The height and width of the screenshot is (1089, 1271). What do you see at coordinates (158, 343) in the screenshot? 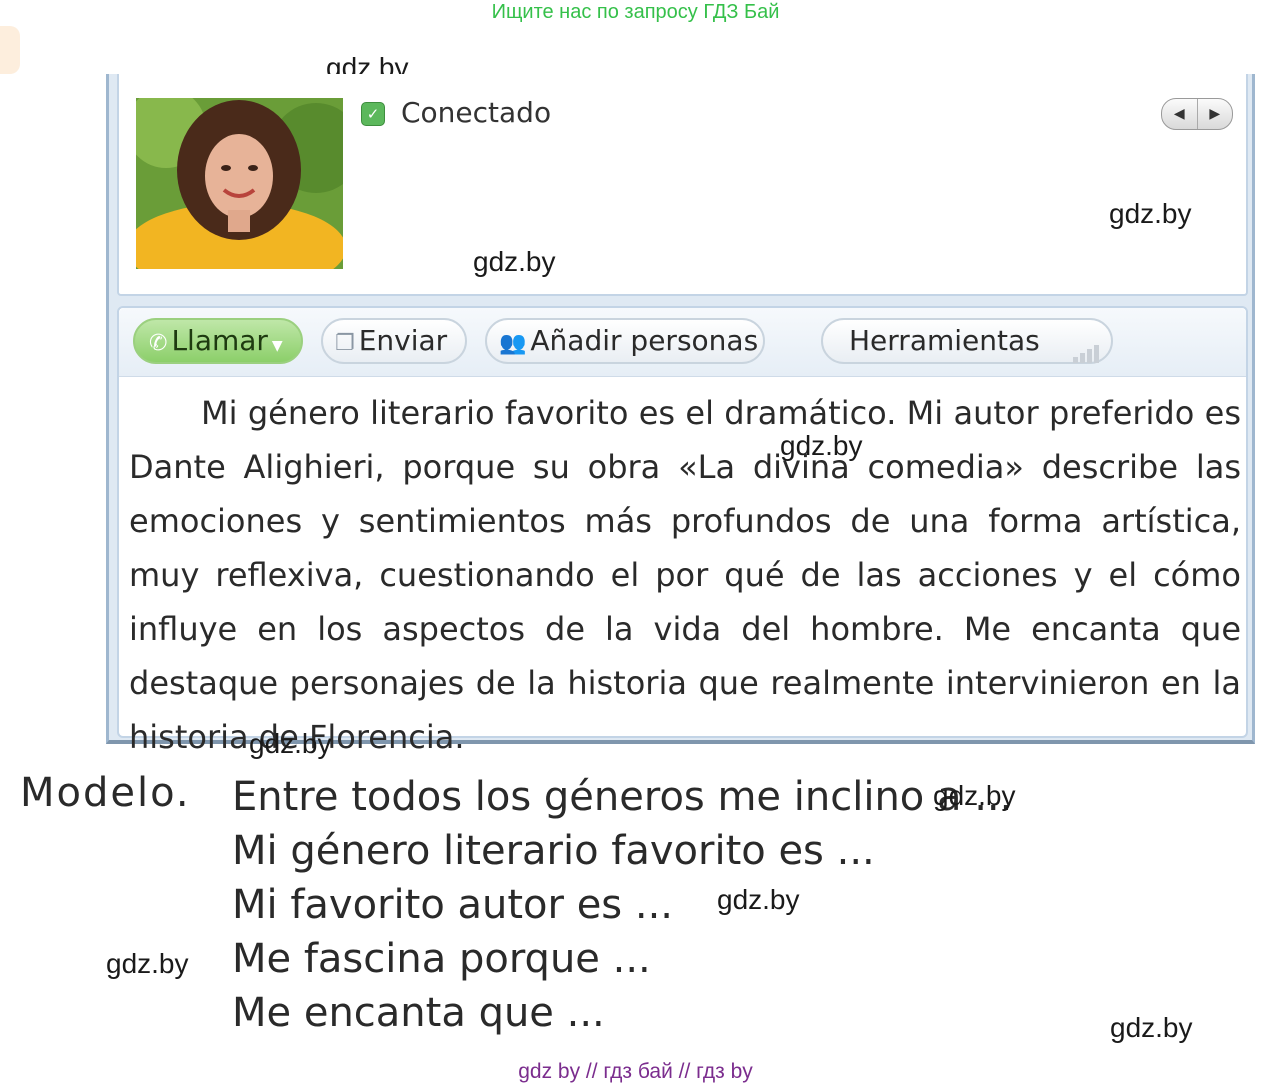
I see `phone-icon: ✆` at bounding box center [158, 343].